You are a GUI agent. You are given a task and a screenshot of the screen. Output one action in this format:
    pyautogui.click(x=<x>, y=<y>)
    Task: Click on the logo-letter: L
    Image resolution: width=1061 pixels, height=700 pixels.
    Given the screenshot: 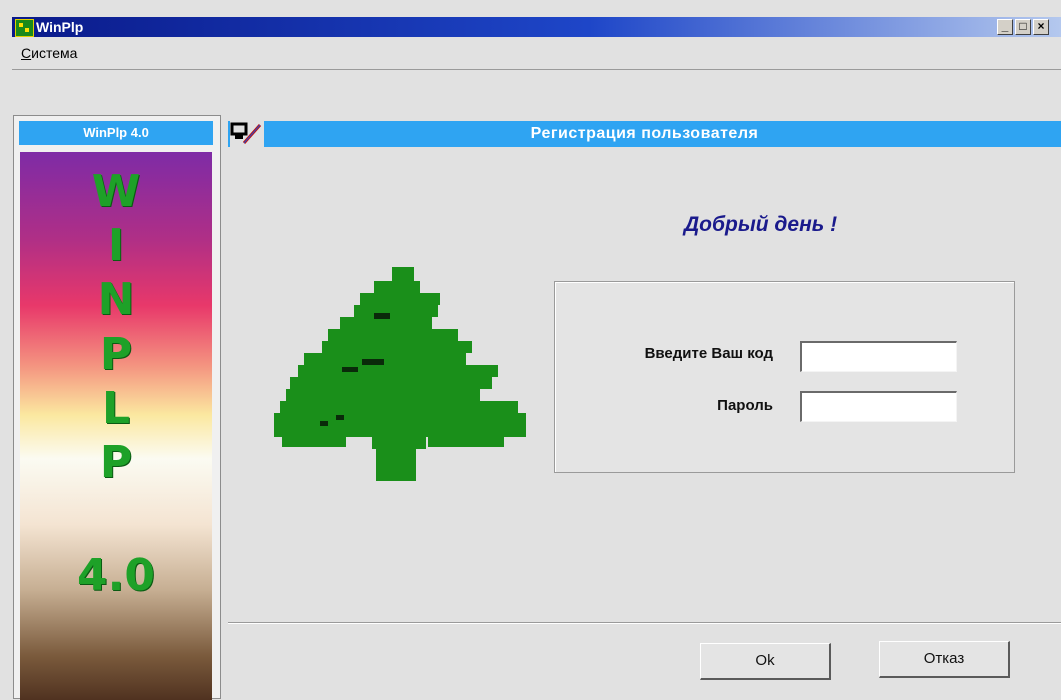 What is the action you would take?
    pyautogui.click(x=116, y=408)
    